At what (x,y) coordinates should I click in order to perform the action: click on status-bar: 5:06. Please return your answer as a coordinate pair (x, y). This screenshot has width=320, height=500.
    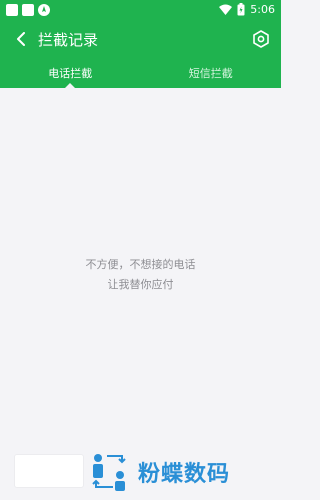
    Looking at the image, I should click on (140, 10).